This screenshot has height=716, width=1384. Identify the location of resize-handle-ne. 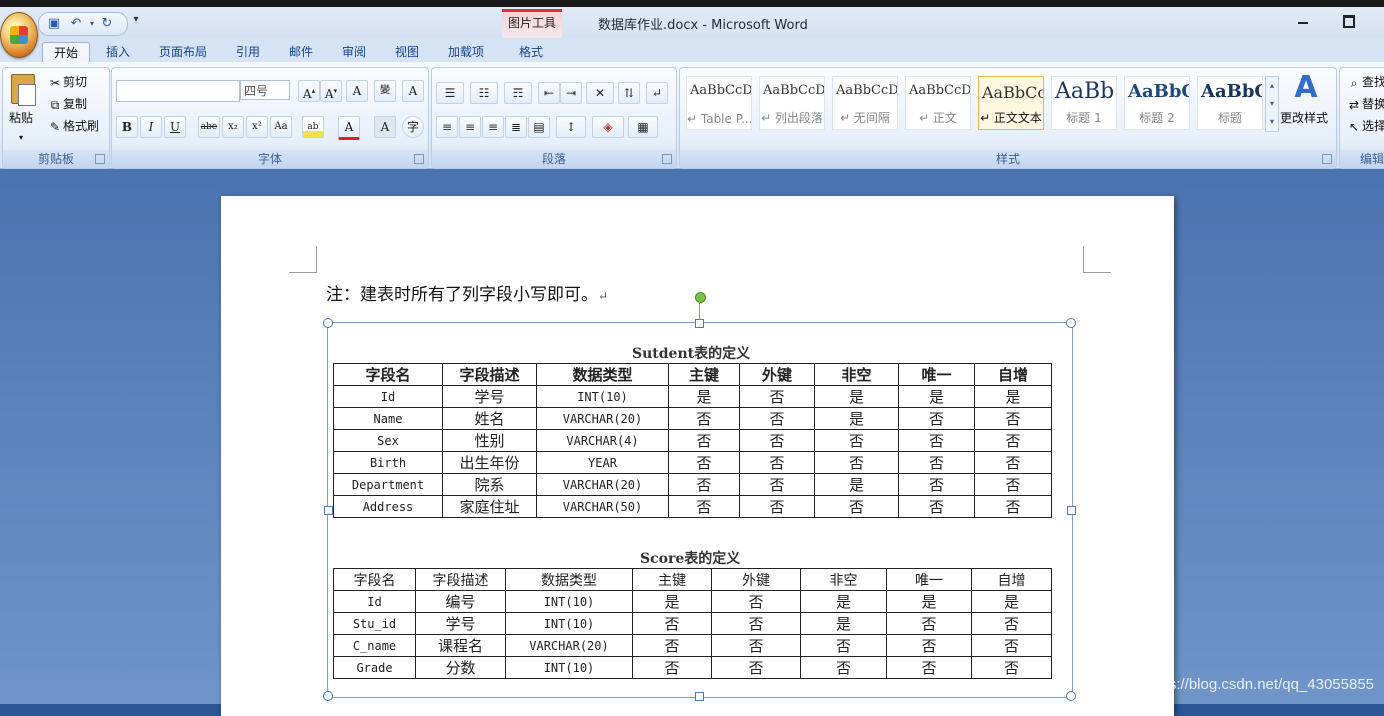
(1071, 323).